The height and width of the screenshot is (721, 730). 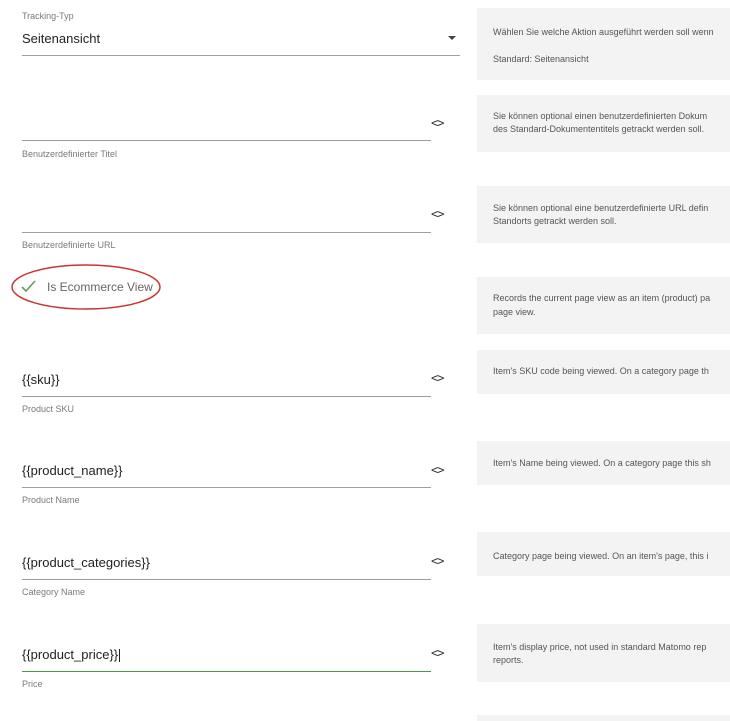 What do you see at coordinates (226, 232) in the screenshot?
I see `custom-url-underline` at bounding box center [226, 232].